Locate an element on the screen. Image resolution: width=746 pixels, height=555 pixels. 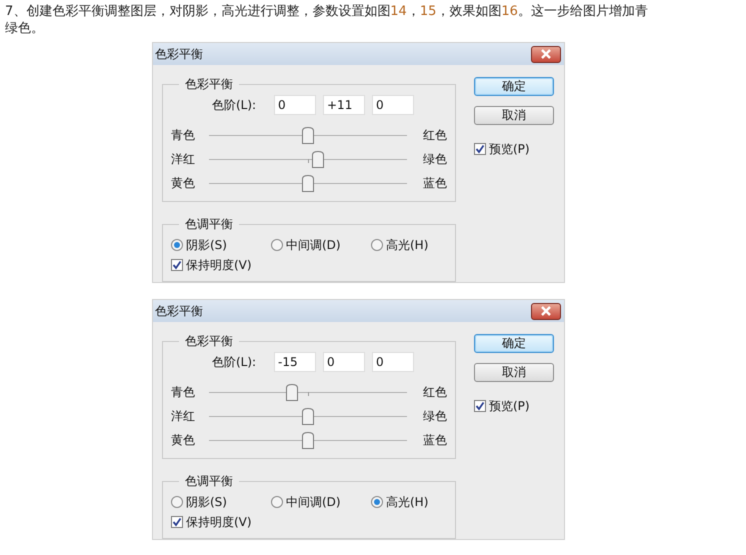
levels-input: -15 is located at coordinates (295, 362).